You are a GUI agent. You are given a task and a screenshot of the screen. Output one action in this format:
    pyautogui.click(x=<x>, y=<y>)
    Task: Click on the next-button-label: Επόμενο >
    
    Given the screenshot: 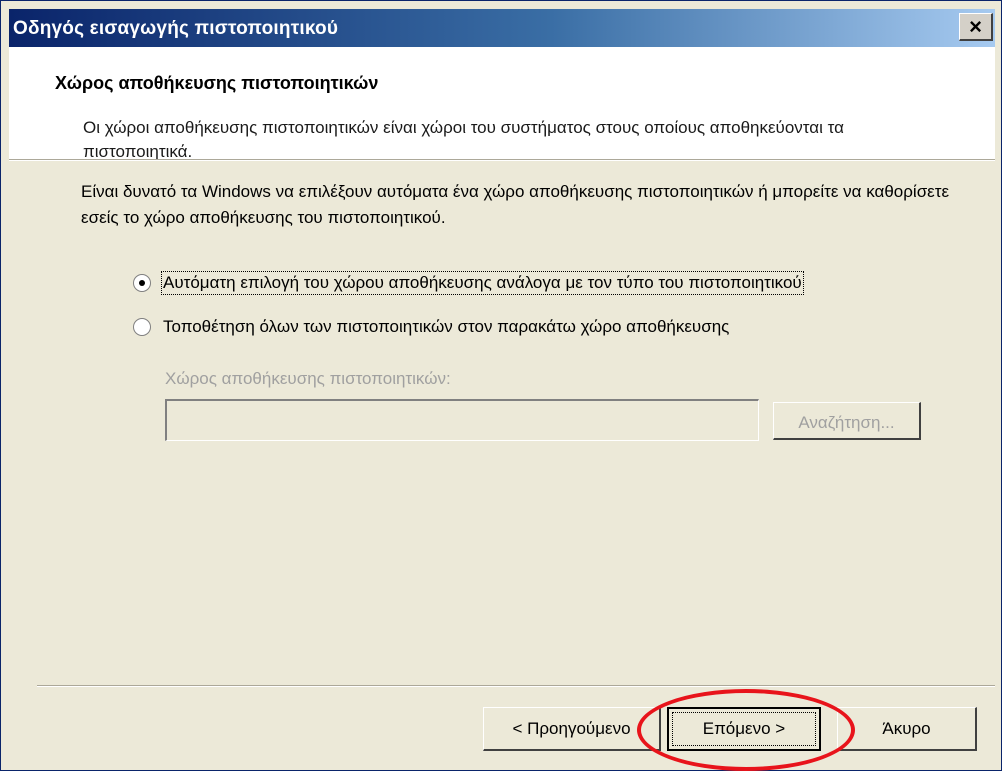 What is the action you would take?
    pyautogui.click(x=744, y=728)
    